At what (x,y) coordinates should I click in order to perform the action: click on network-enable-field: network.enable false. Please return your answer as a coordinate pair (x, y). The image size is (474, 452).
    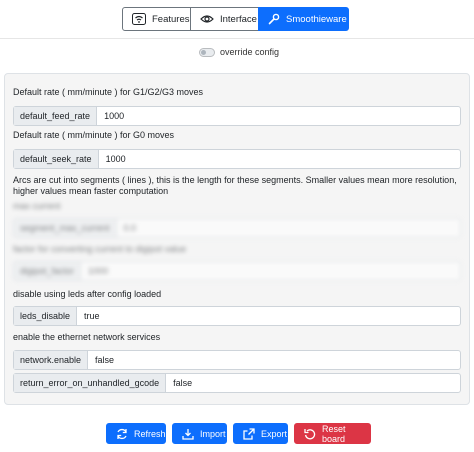
    Looking at the image, I should click on (237, 360).